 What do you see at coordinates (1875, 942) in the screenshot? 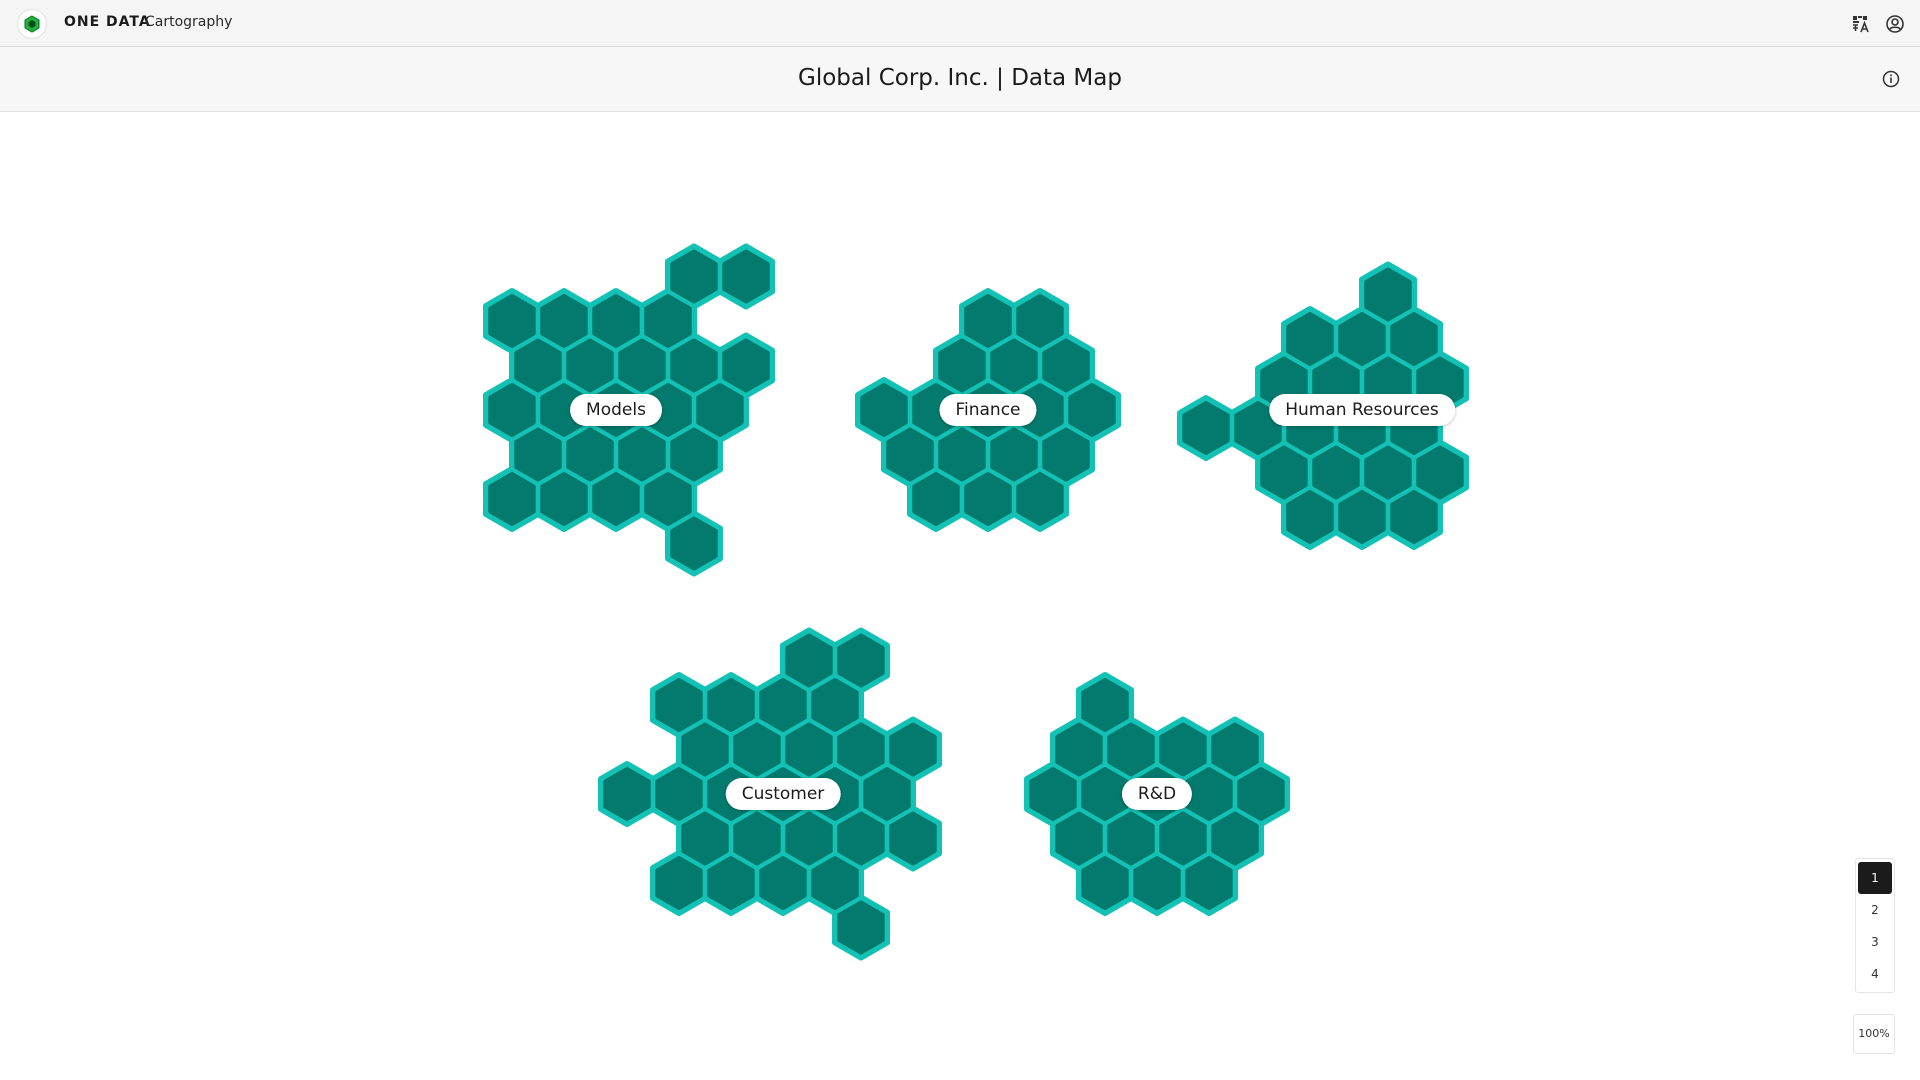
I see `page-button-3: 3` at bounding box center [1875, 942].